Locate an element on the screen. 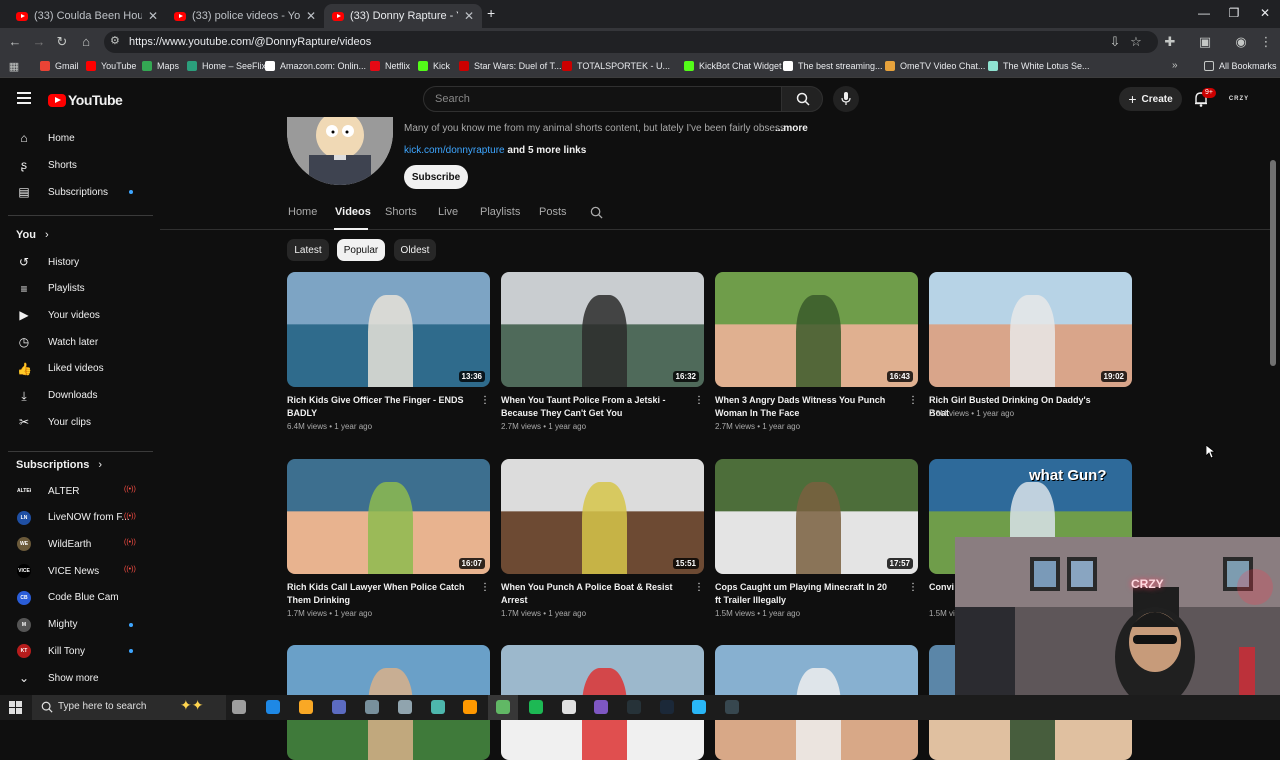 The width and height of the screenshot is (1280, 760). youtube-logo: YouTube is located at coordinates (85, 100).